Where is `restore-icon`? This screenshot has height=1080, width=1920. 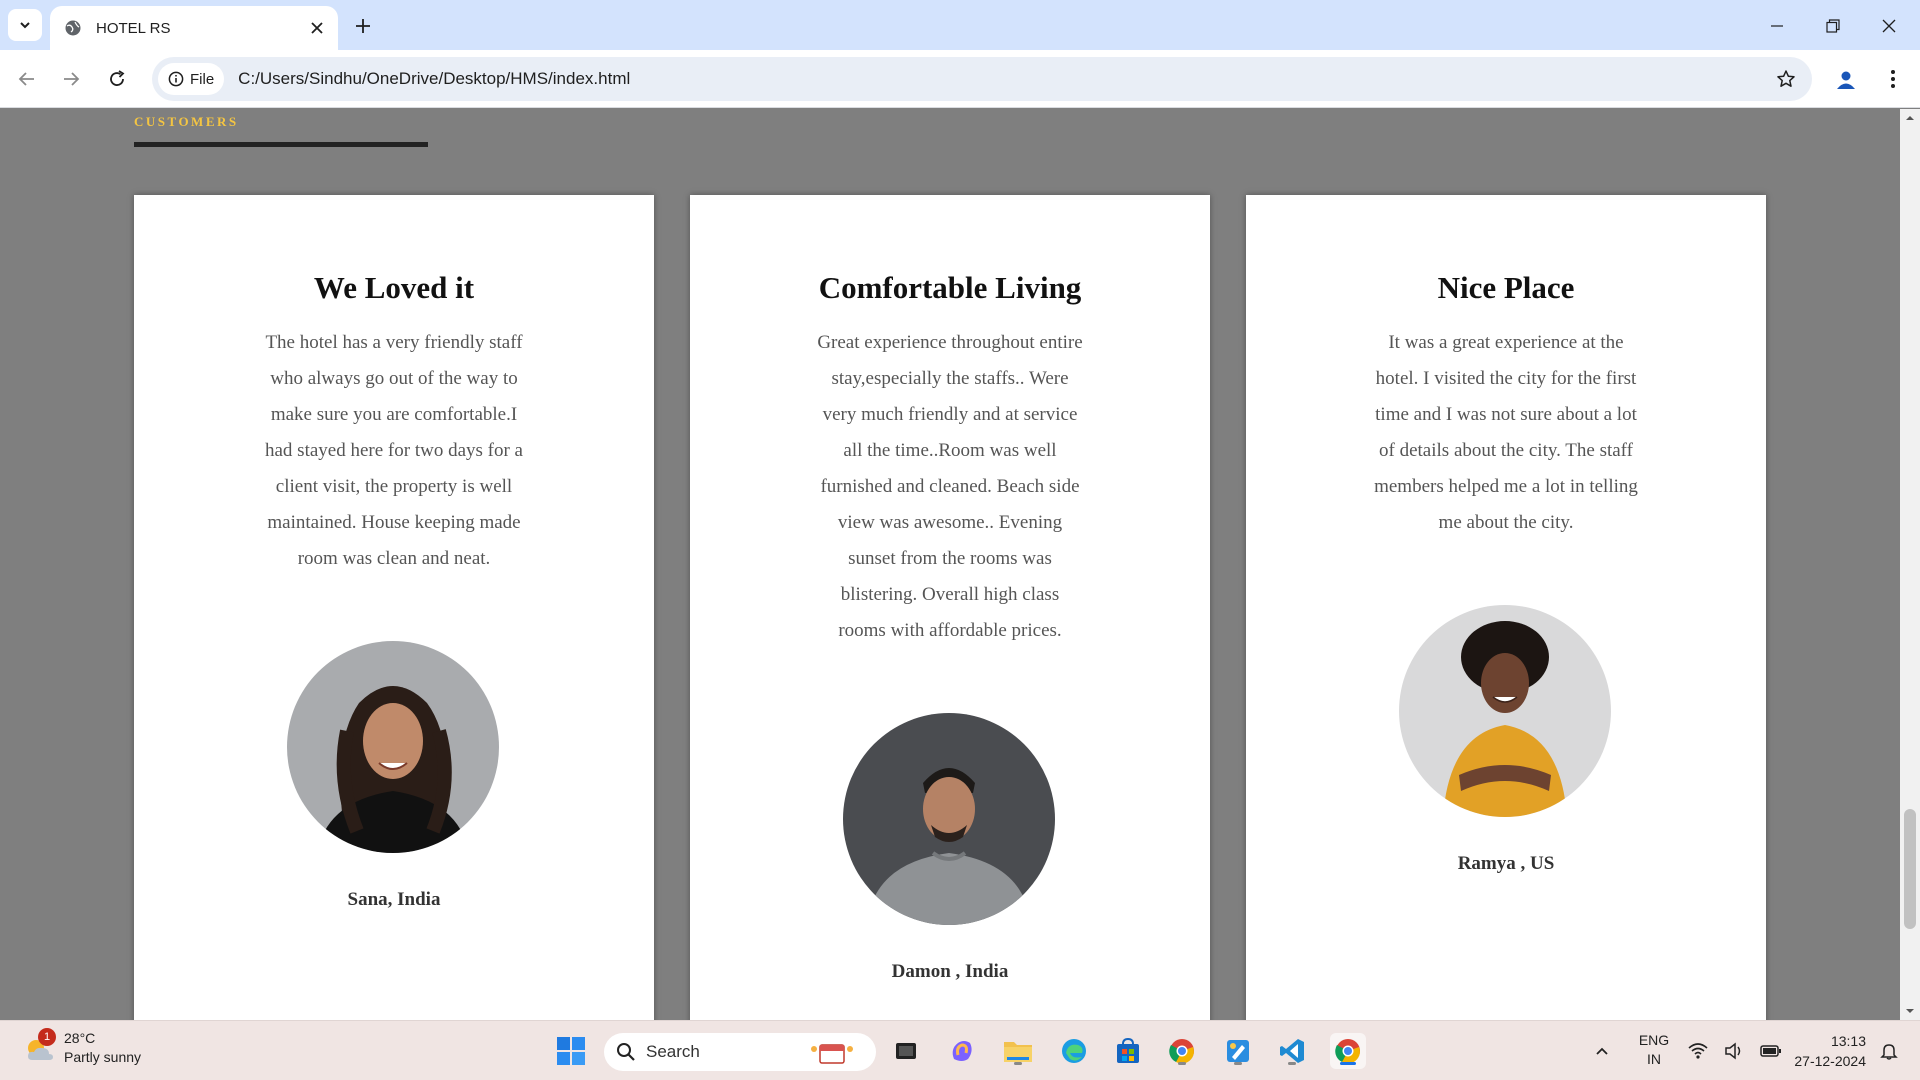 restore-icon is located at coordinates (1833, 26).